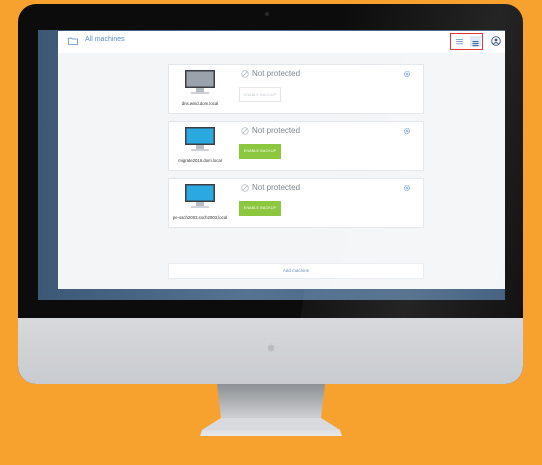 The height and width of the screenshot is (465, 542). What do you see at coordinates (271, 410) in the screenshot?
I see `monitor-stand` at bounding box center [271, 410].